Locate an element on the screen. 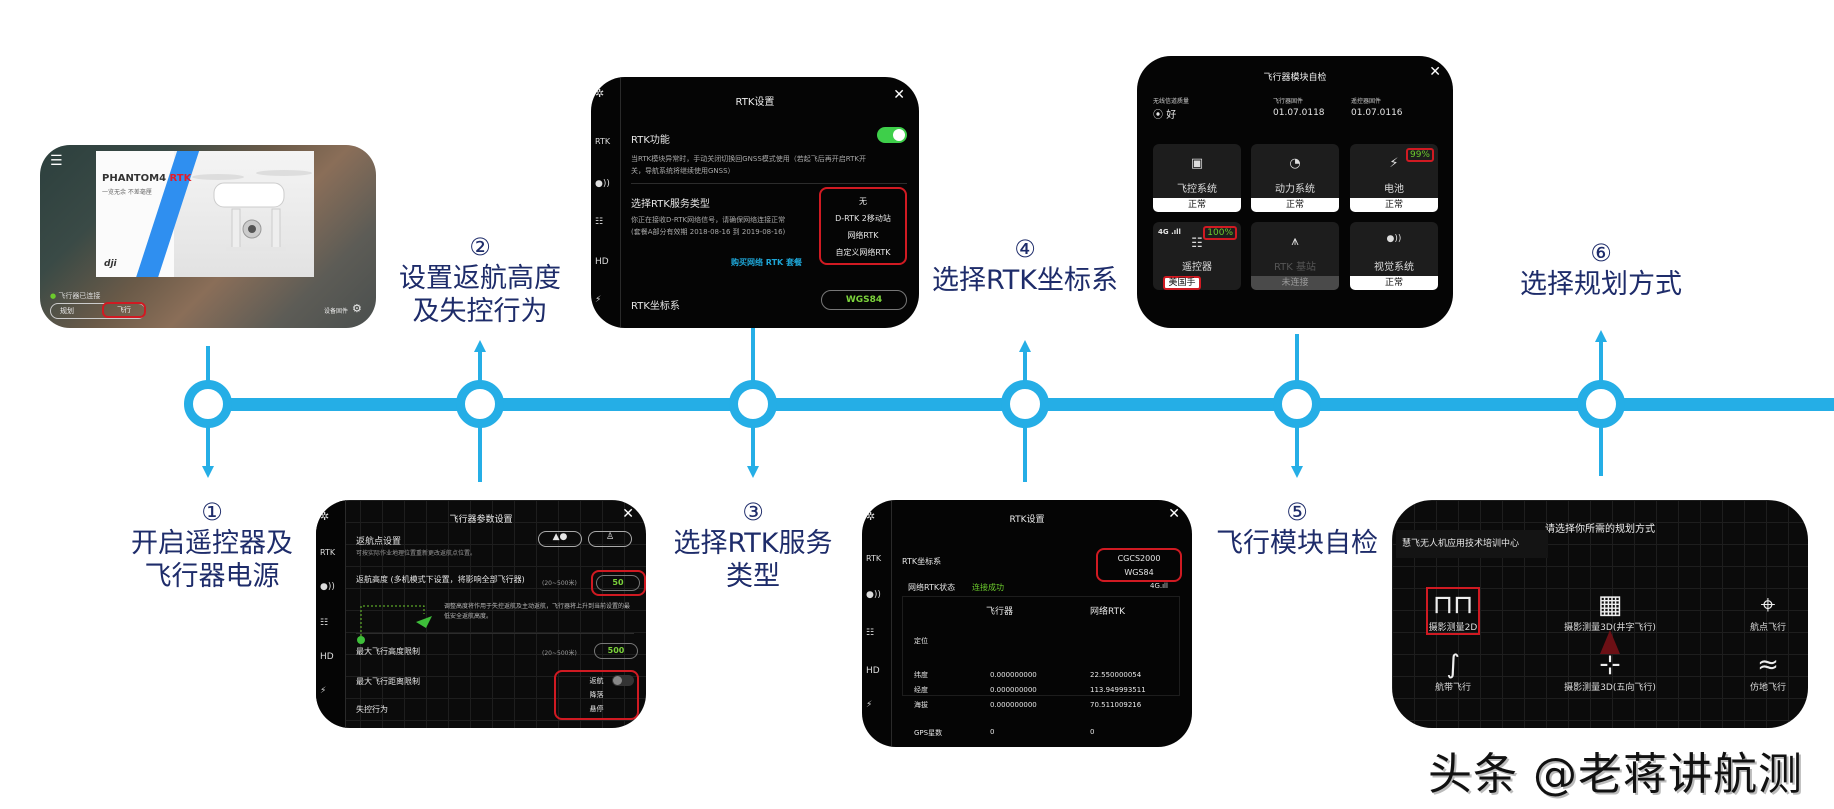 This screenshot has height=809, width=1834. settings-icon: ⚙ is located at coordinates (357, 308).